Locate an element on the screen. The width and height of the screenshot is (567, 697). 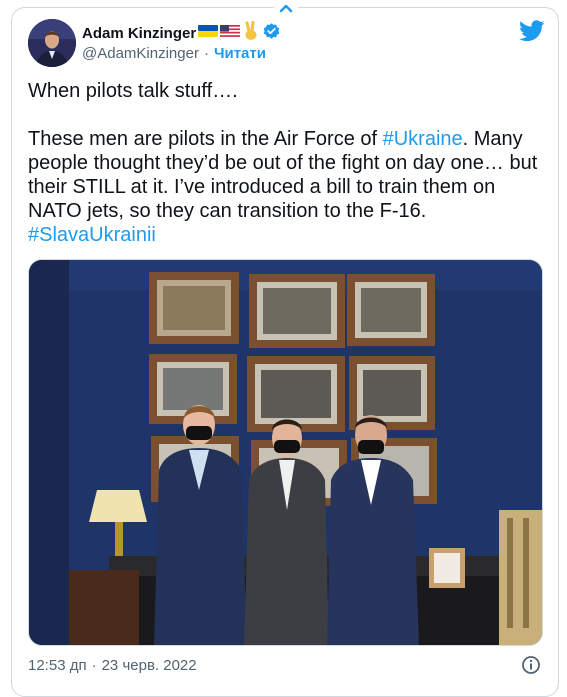
tweet-date: 23 черв. 2022 is located at coordinates (149, 665).